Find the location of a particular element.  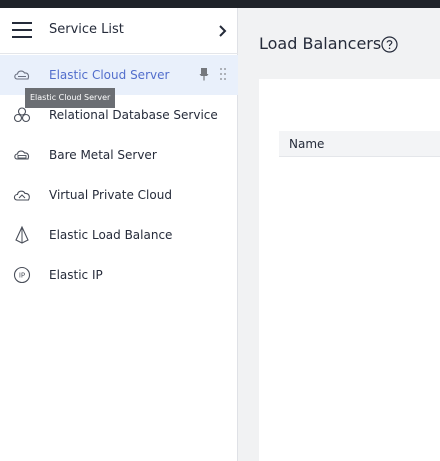

bare-metal-server-icon is located at coordinates (22, 155).